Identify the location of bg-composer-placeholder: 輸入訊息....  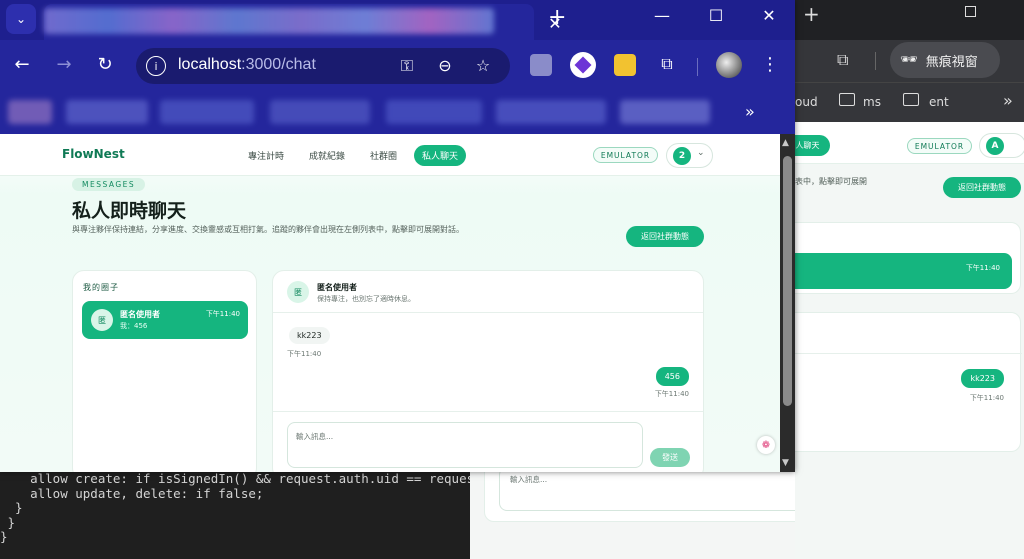
(529, 479).